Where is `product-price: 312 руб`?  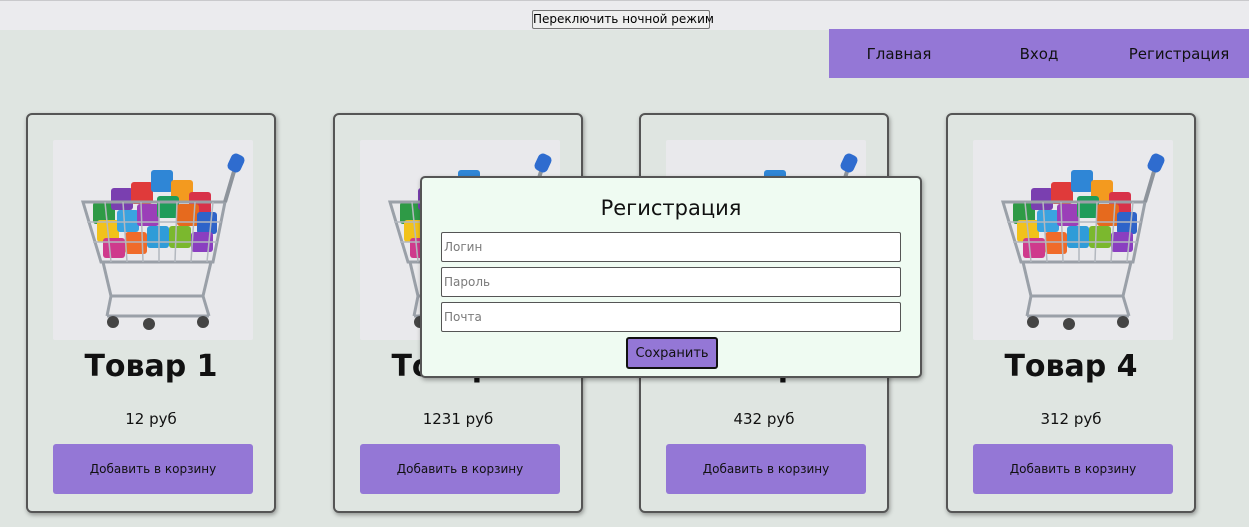 product-price: 312 руб is located at coordinates (1071, 419).